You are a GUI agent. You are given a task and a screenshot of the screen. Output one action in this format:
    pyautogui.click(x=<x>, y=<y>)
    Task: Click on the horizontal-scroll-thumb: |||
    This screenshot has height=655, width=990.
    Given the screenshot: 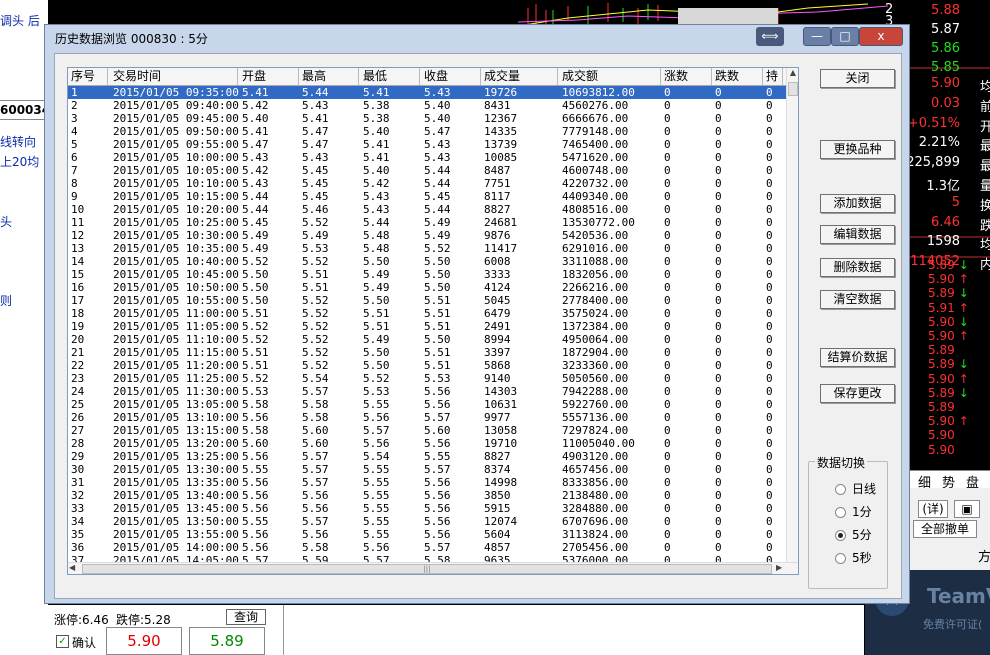 What is the action you would take?
    pyautogui.click(x=427, y=569)
    